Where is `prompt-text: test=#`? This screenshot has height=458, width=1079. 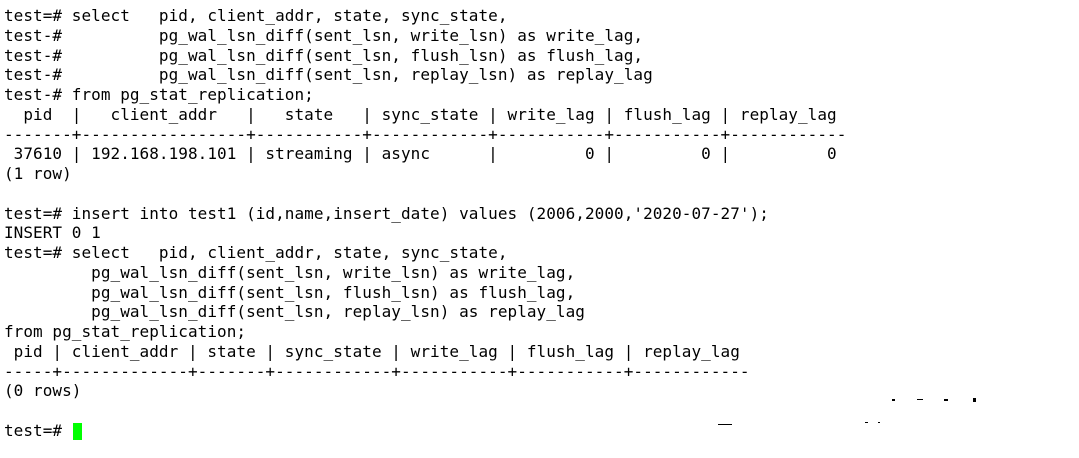
prompt-text: test=# is located at coordinates (38, 430).